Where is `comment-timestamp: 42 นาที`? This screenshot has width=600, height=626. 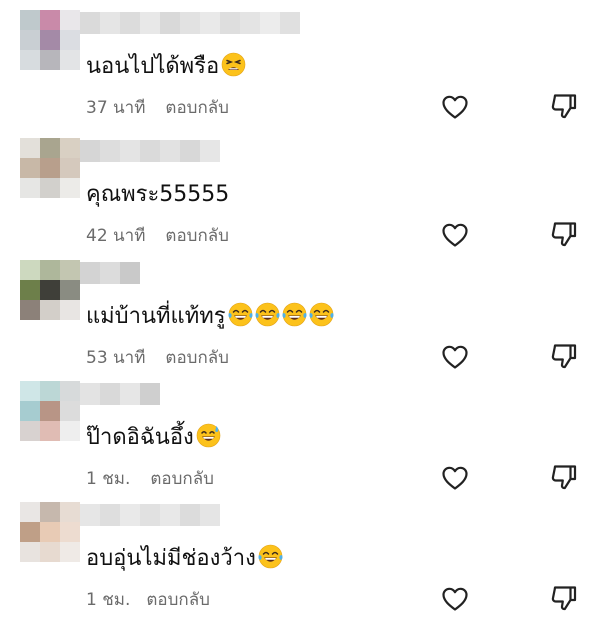 comment-timestamp: 42 นาที is located at coordinates (116, 236).